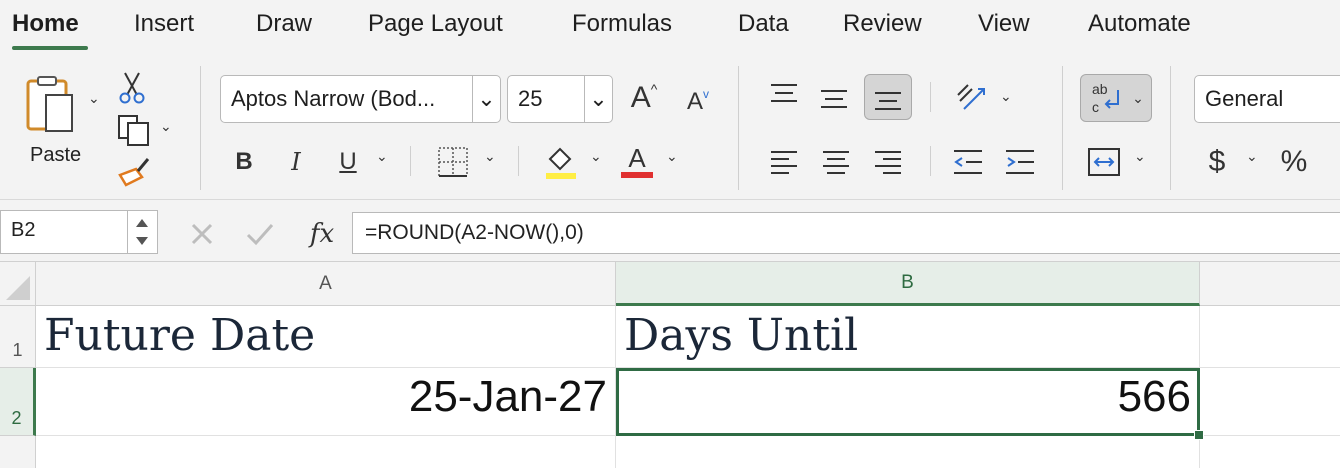 The height and width of the screenshot is (468, 1340). I want to click on tab-automate: Automate, so click(1139, 24).